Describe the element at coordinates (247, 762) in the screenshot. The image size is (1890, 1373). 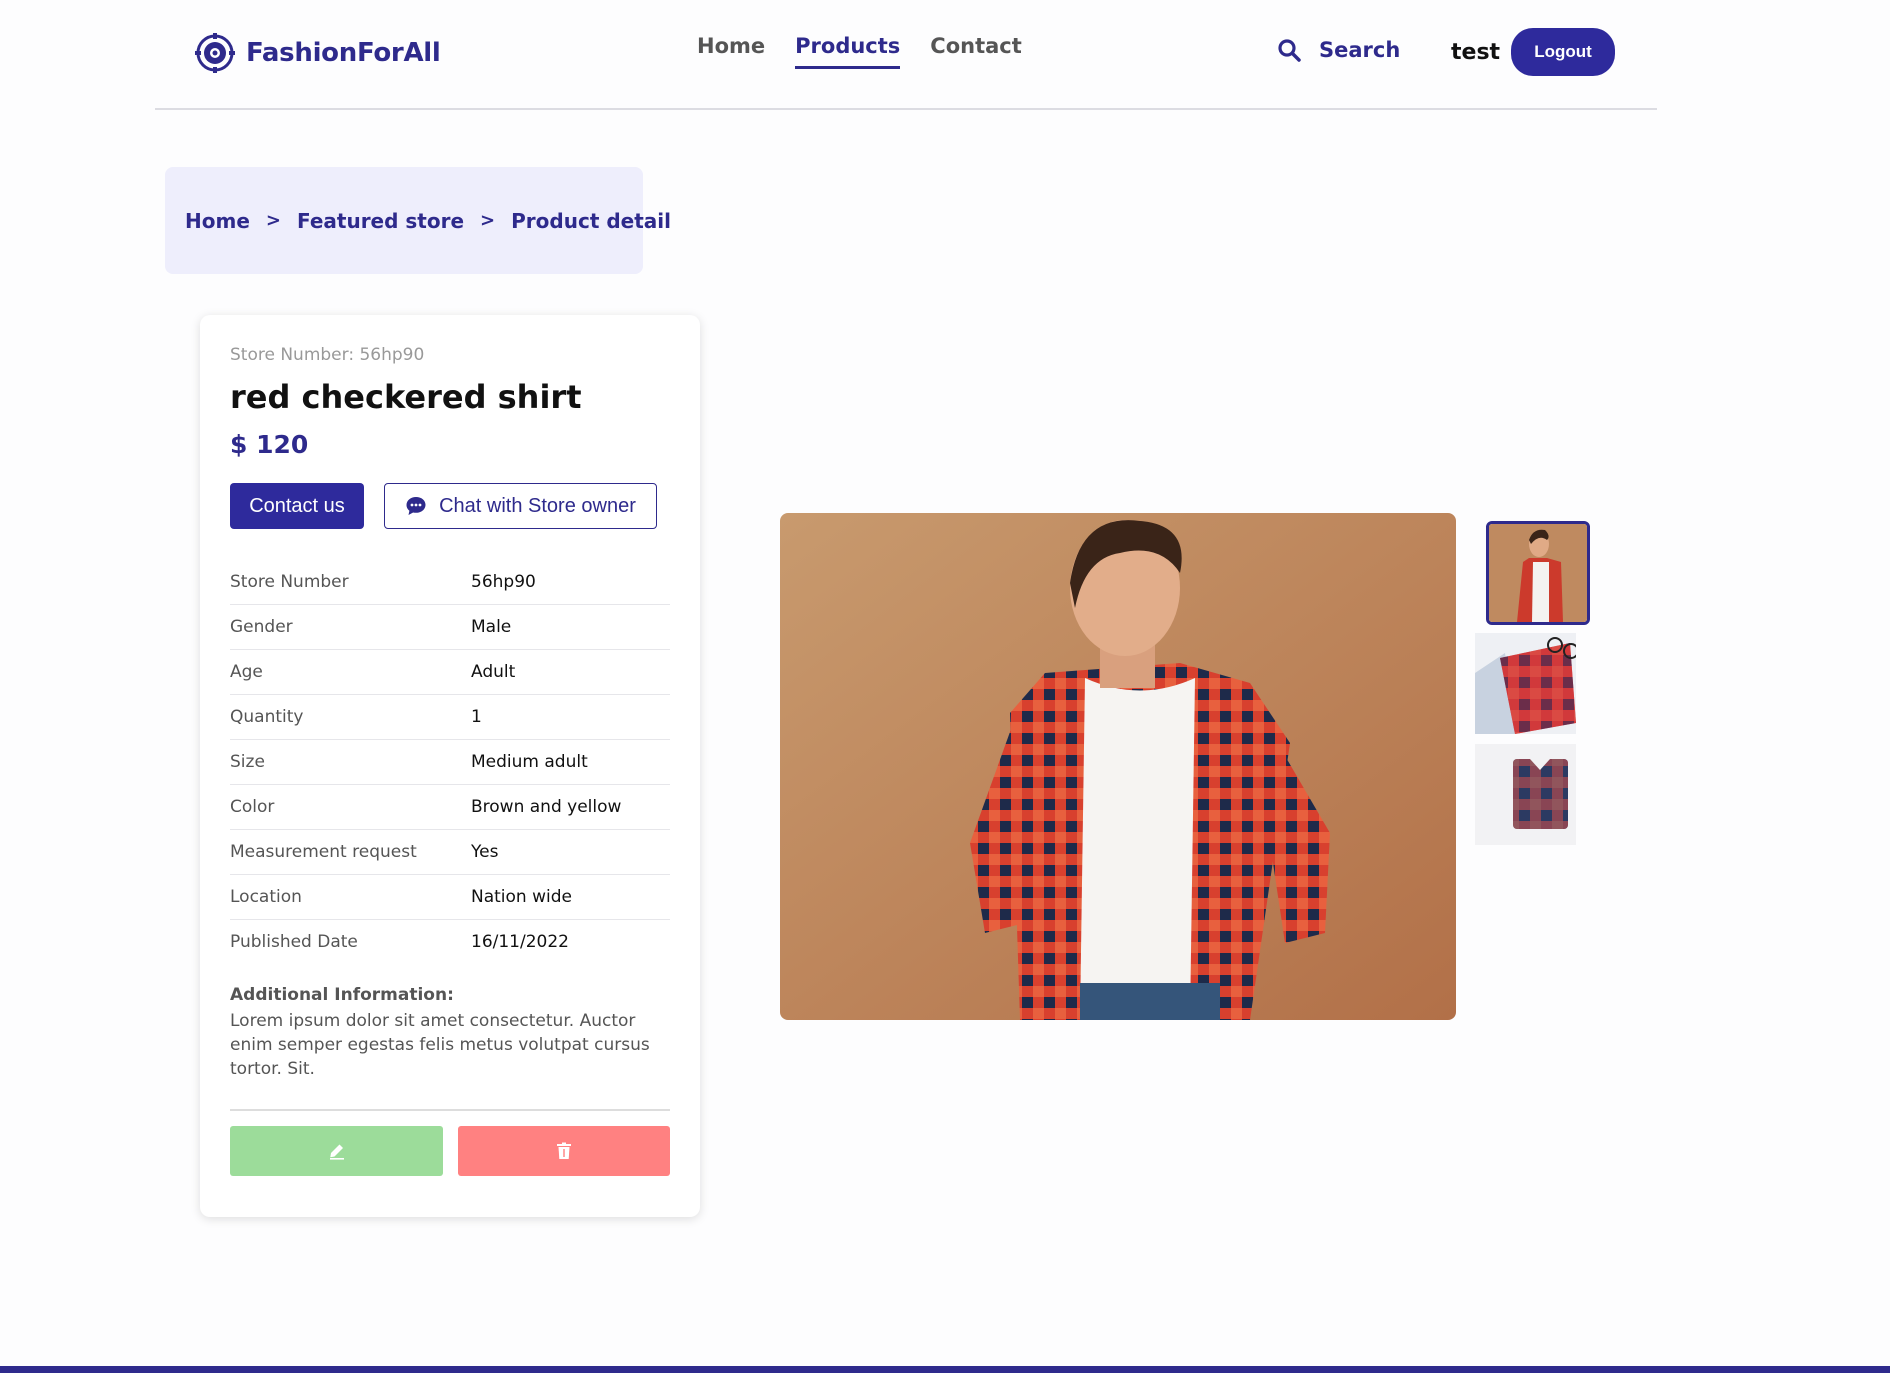
I see `detail-label: Size` at that location.